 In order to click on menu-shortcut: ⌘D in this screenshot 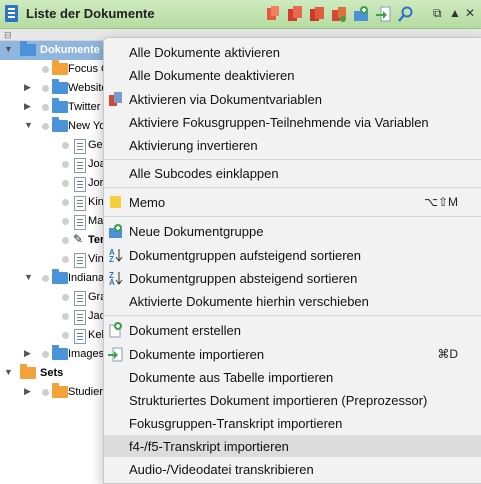, I will do `click(447, 354)`.